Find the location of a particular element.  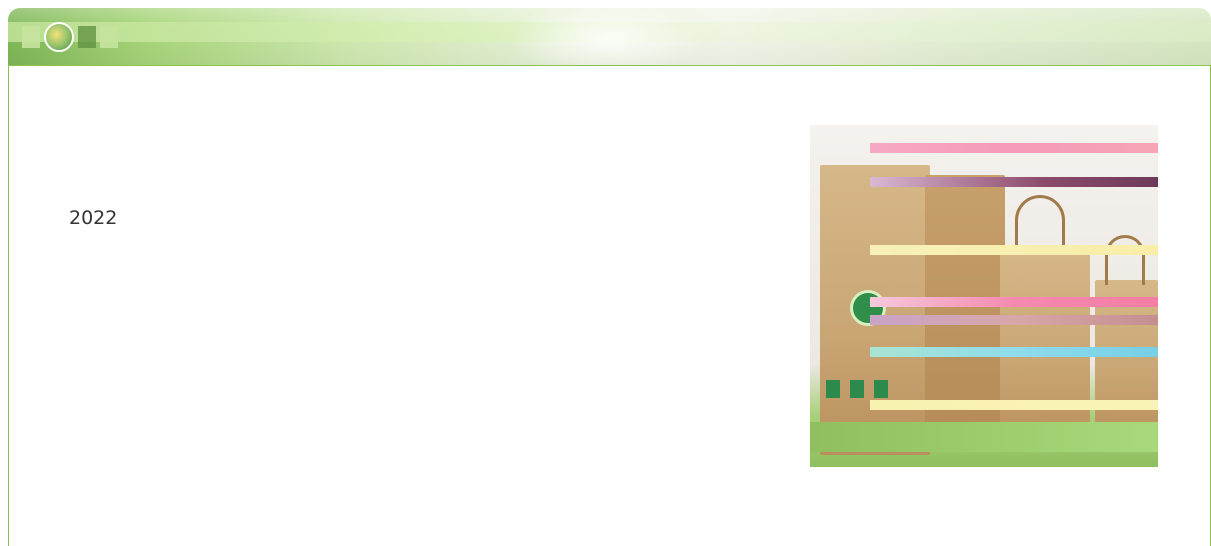

paper-bag-medium is located at coordinates (1045, 345).